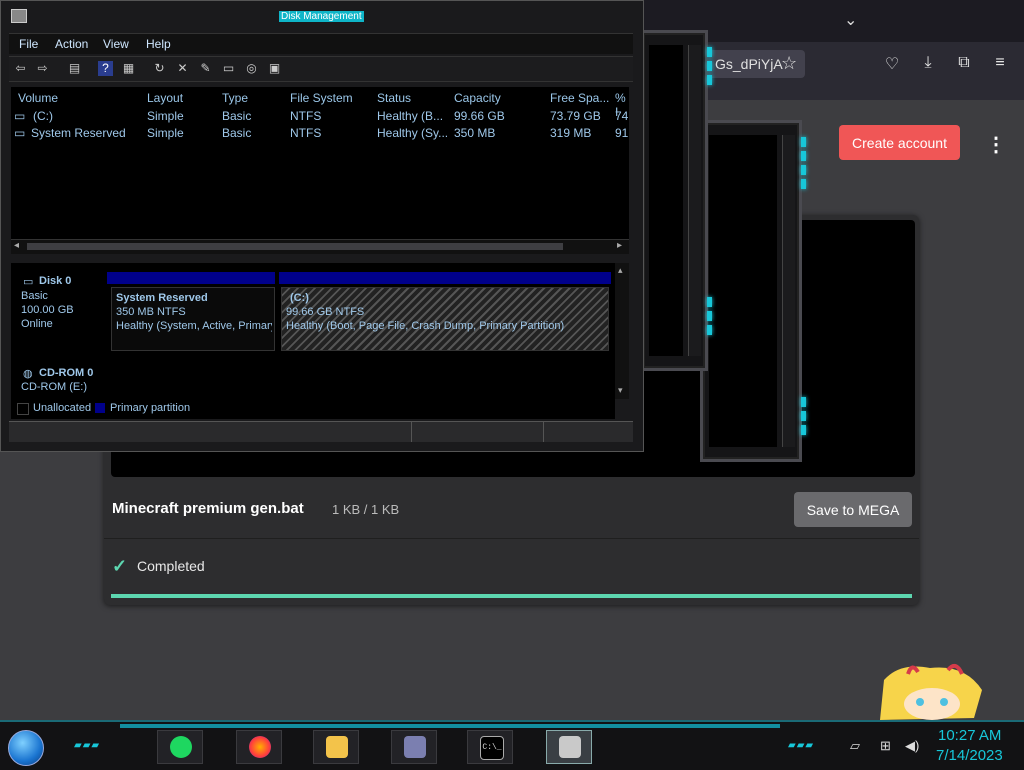  I want to click on settings-icon: ▣, so click(274, 68).